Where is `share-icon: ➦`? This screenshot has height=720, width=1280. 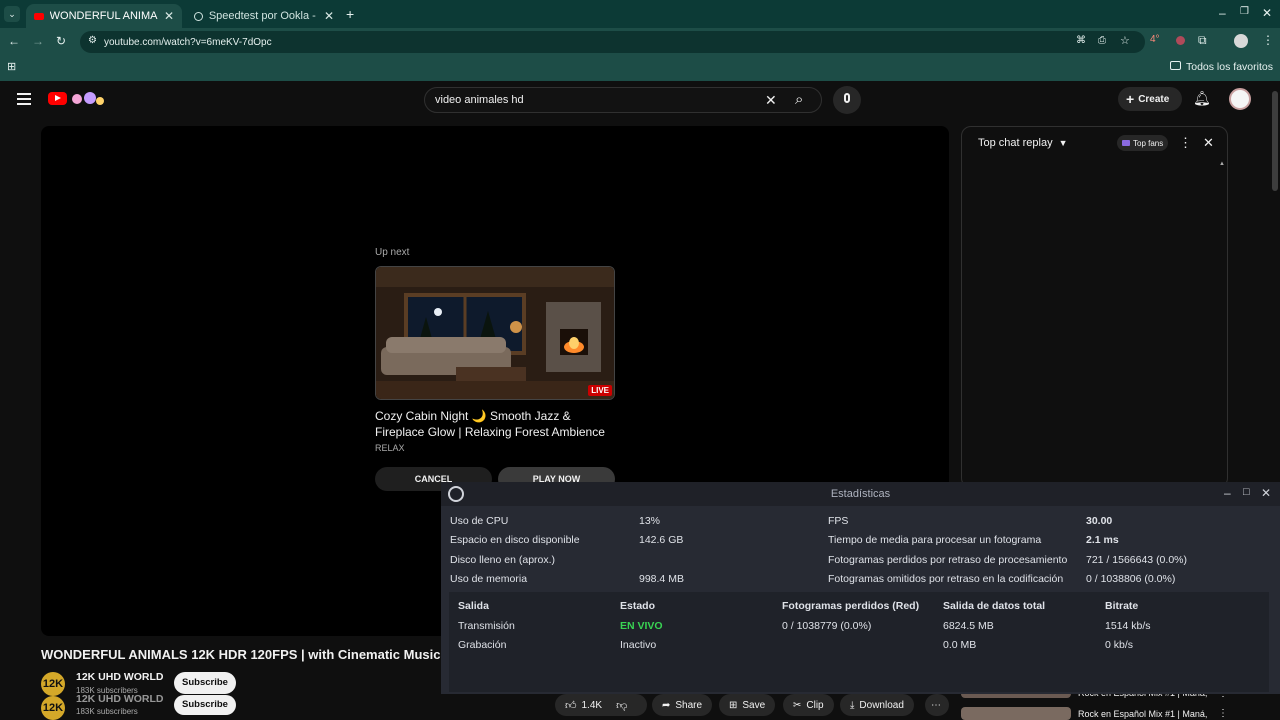
share-icon: ➦ is located at coordinates (666, 705).